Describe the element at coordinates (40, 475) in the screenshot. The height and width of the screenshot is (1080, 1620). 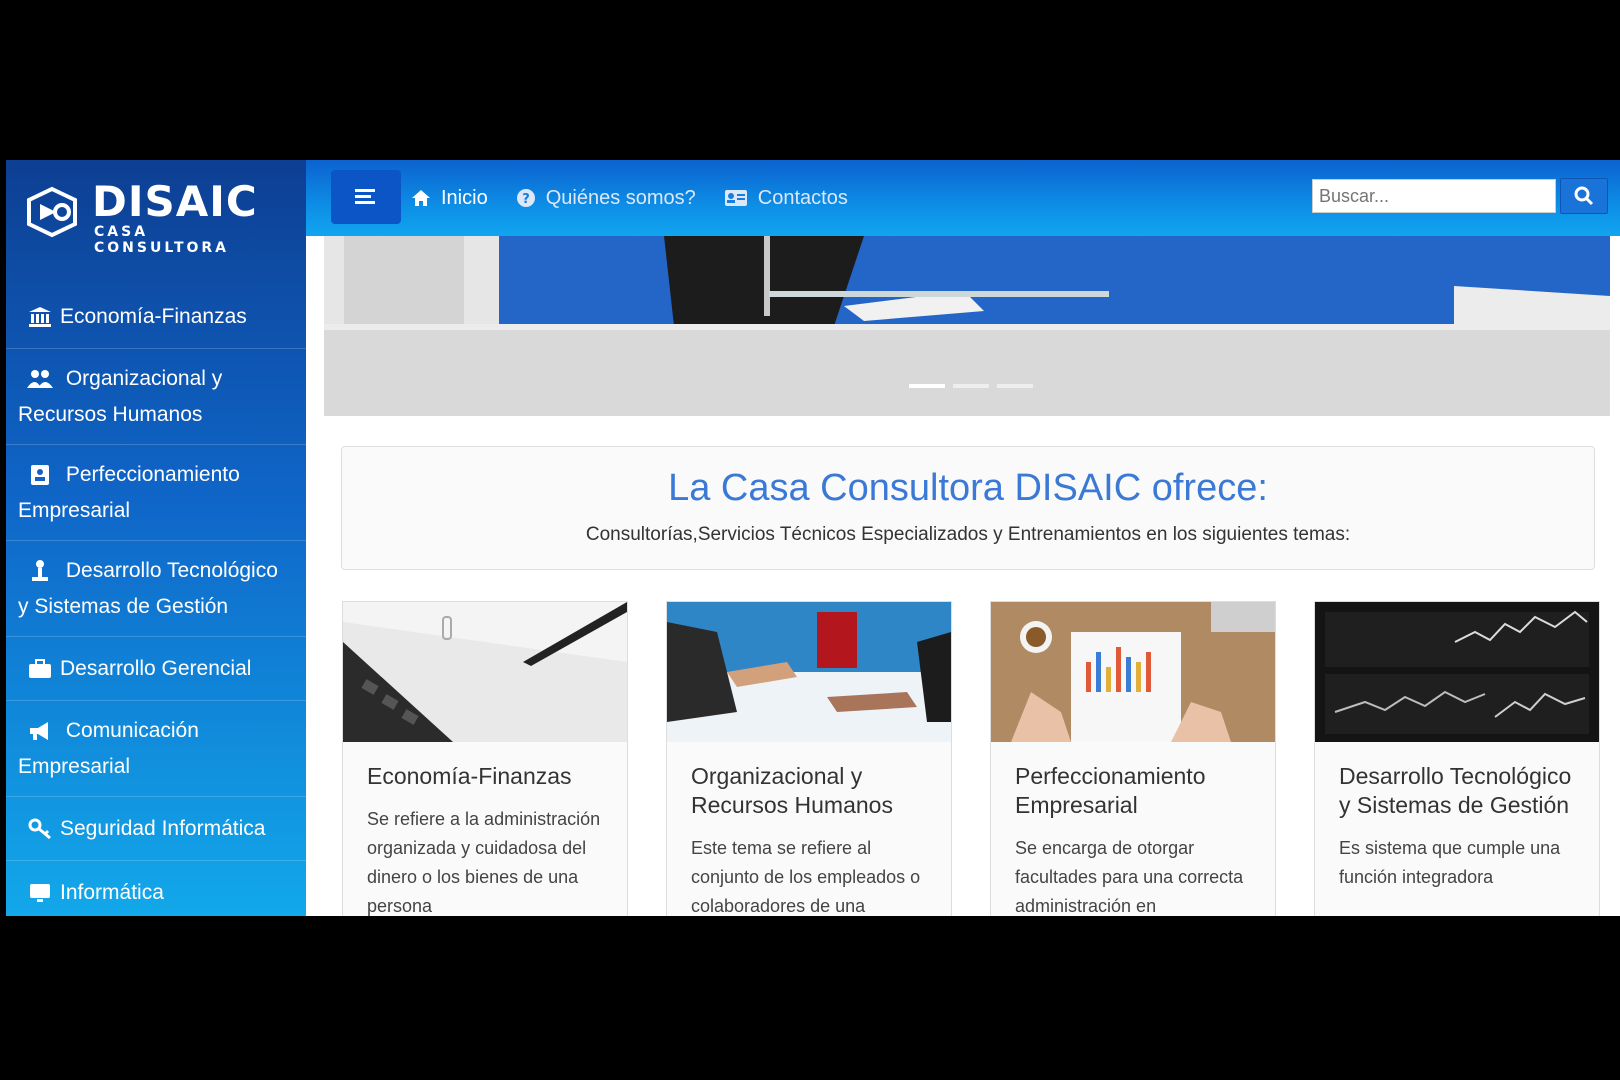
I see `id-card-icon` at that location.